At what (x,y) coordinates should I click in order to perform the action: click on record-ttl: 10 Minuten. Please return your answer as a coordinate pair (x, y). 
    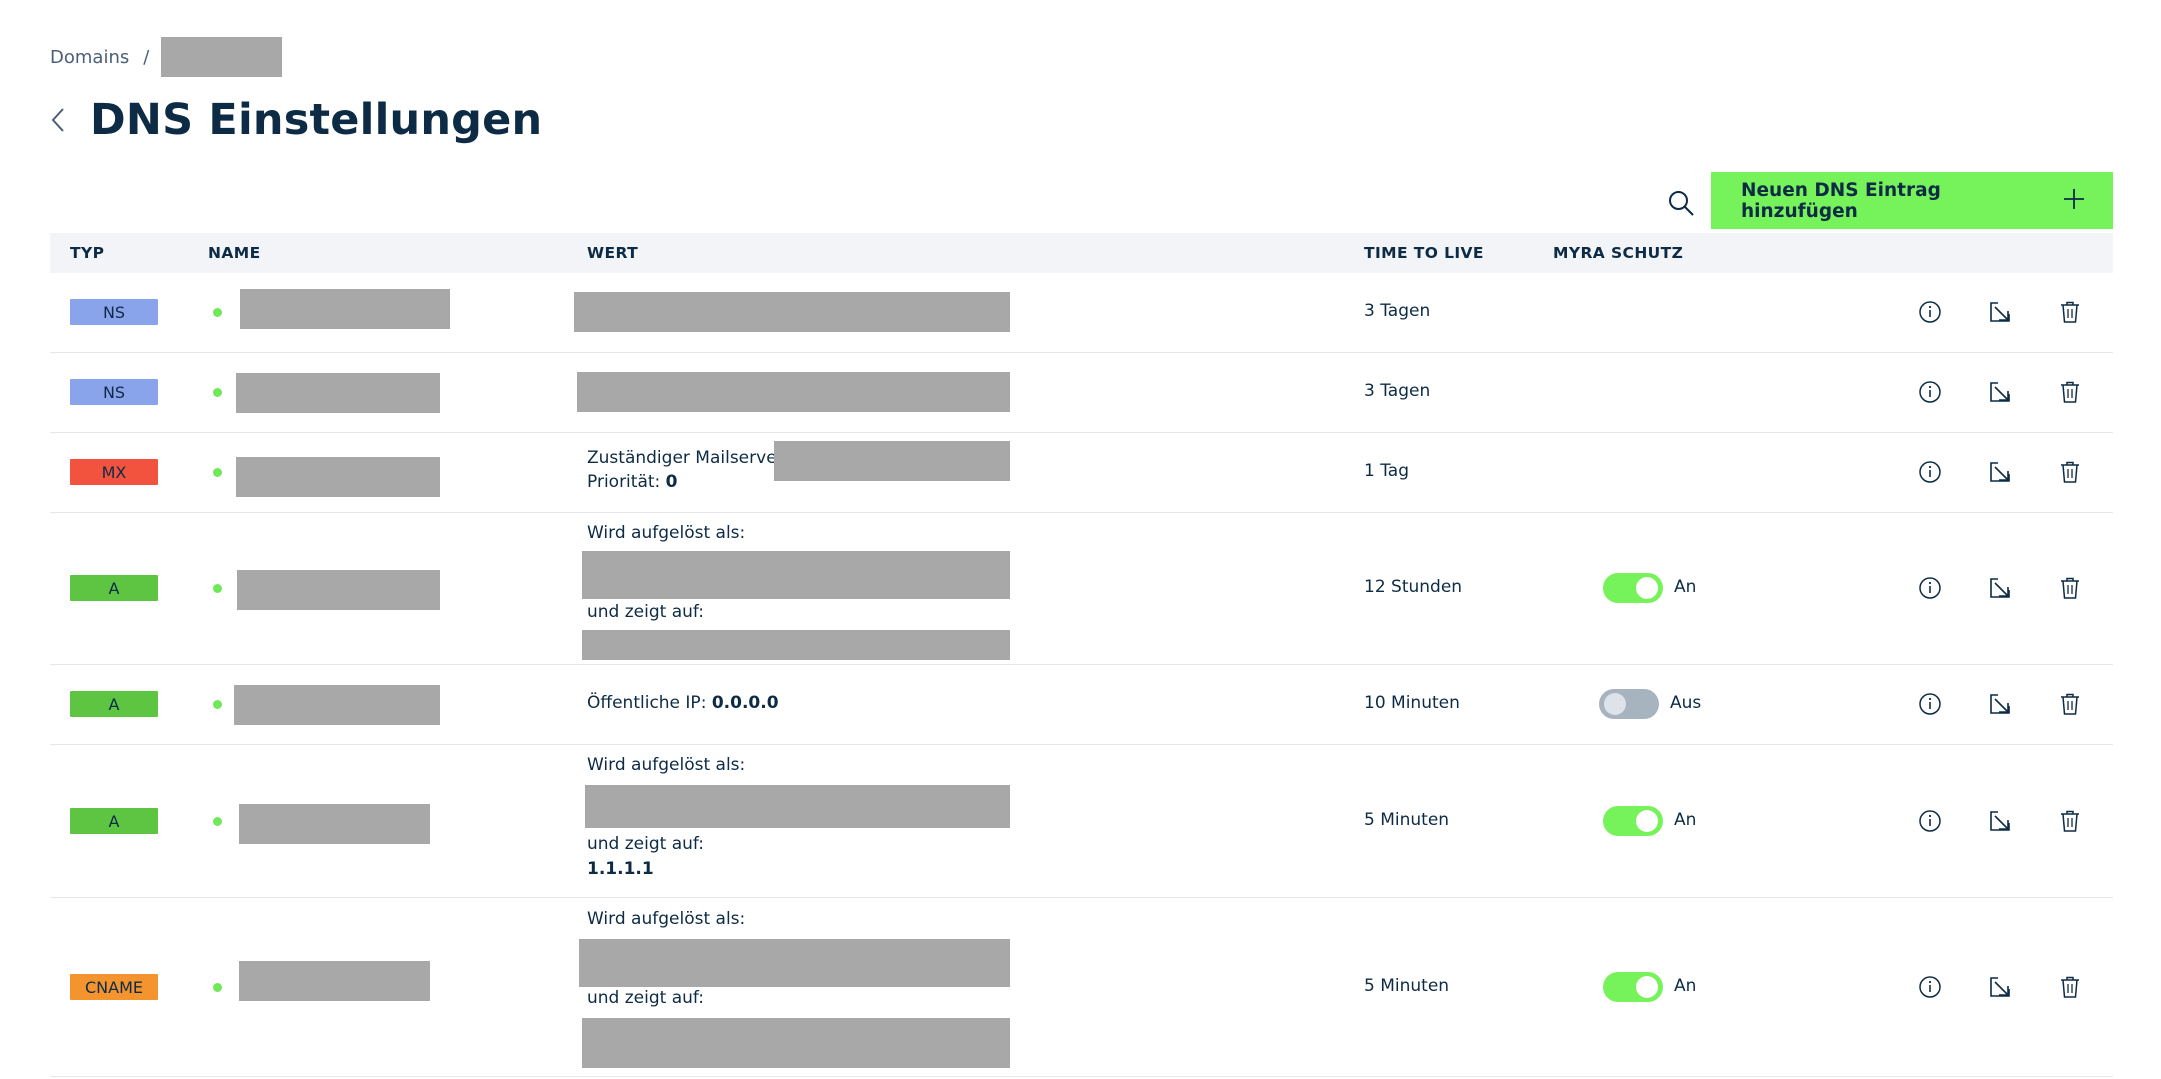
    Looking at the image, I should click on (1412, 703).